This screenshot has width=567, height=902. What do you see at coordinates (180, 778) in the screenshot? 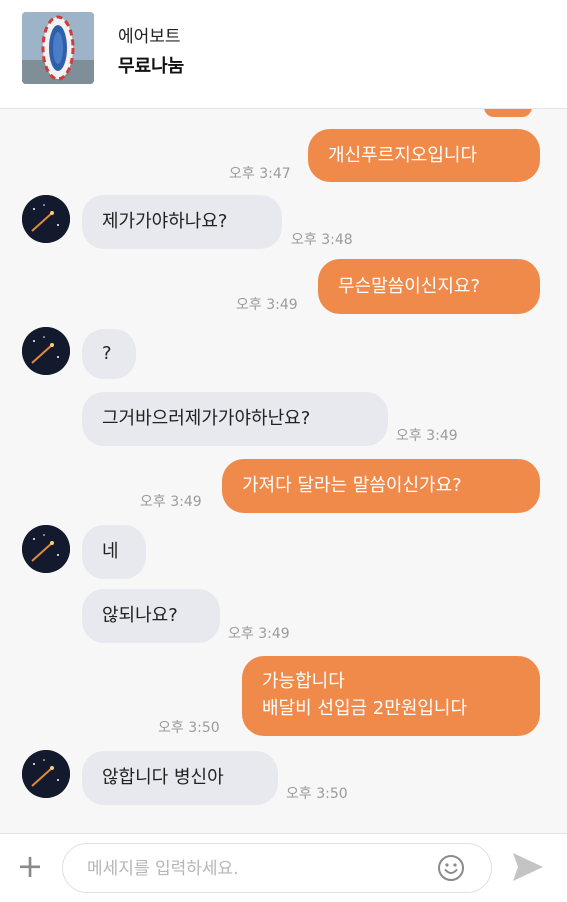
I see `message-bubble: 않합니다 병신아` at bounding box center [180, 778].